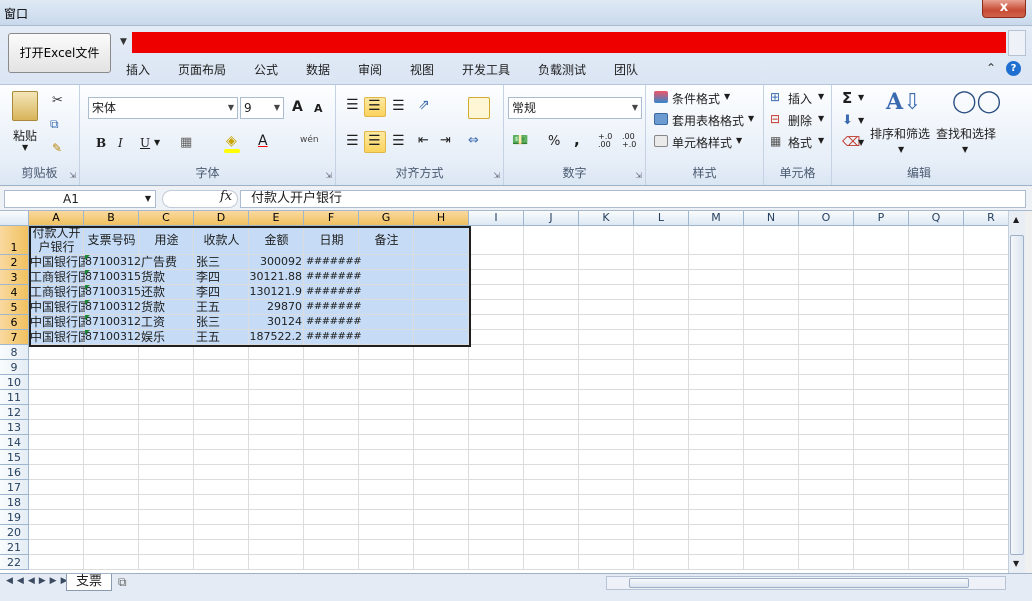 This screenshot has height=601, width=1032. I want to click on name-box: A1 ▼, so click(80, 199).